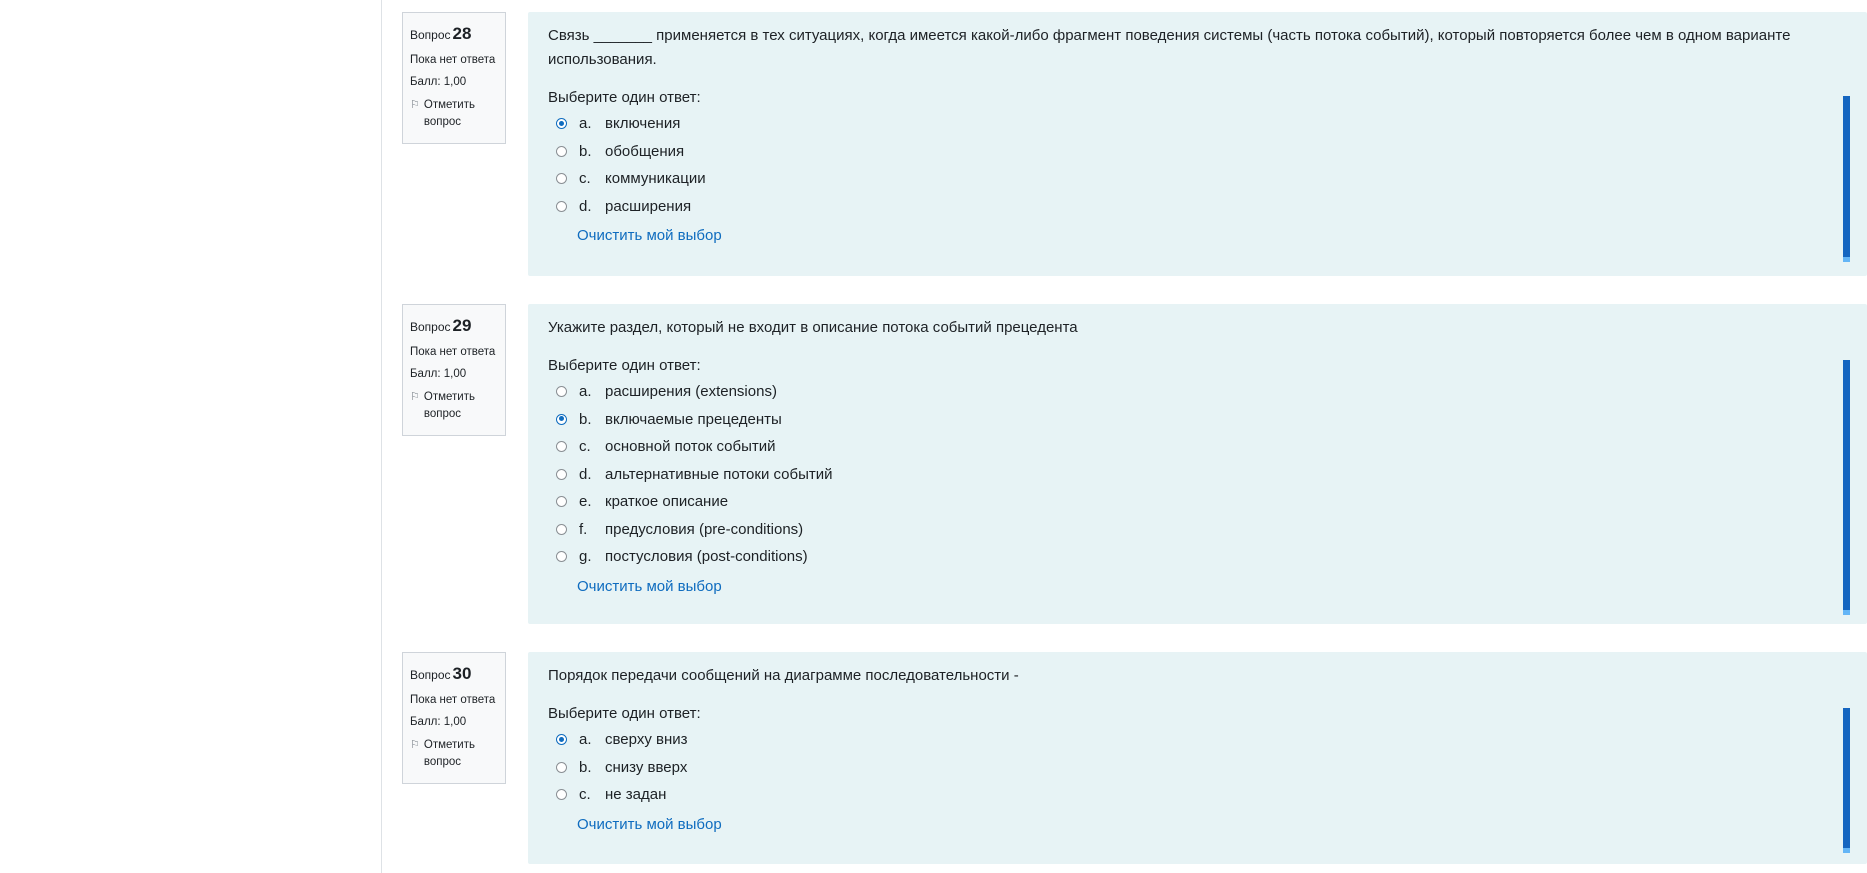  Describe the element at coordinates (1194, 207) in the screenshot. I see `answer-option: d. расширения` at that location.